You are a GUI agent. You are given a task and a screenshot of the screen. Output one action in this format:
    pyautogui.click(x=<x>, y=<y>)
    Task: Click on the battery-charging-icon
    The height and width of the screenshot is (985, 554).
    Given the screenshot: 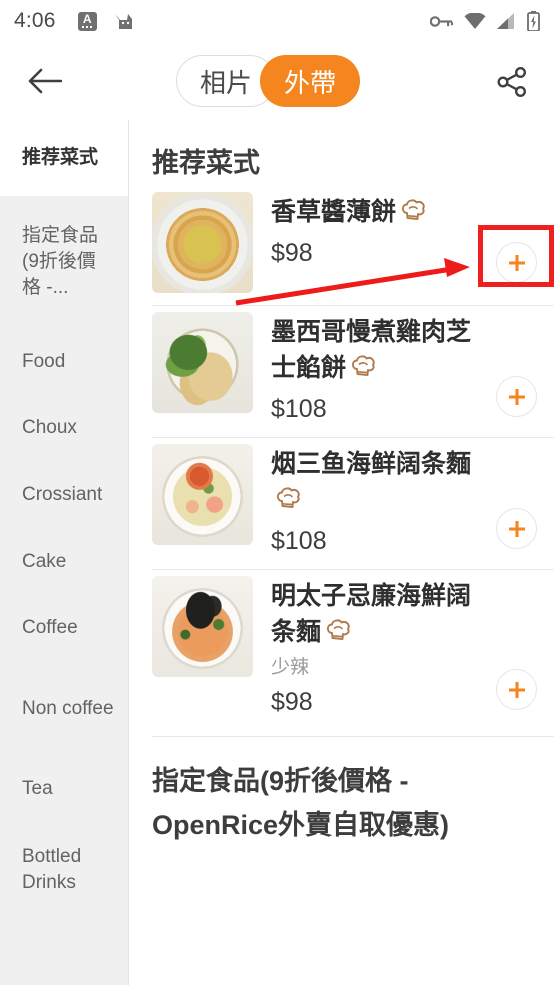 What is the action you would take?
    pyautogui.click(x=533, y=21)
    